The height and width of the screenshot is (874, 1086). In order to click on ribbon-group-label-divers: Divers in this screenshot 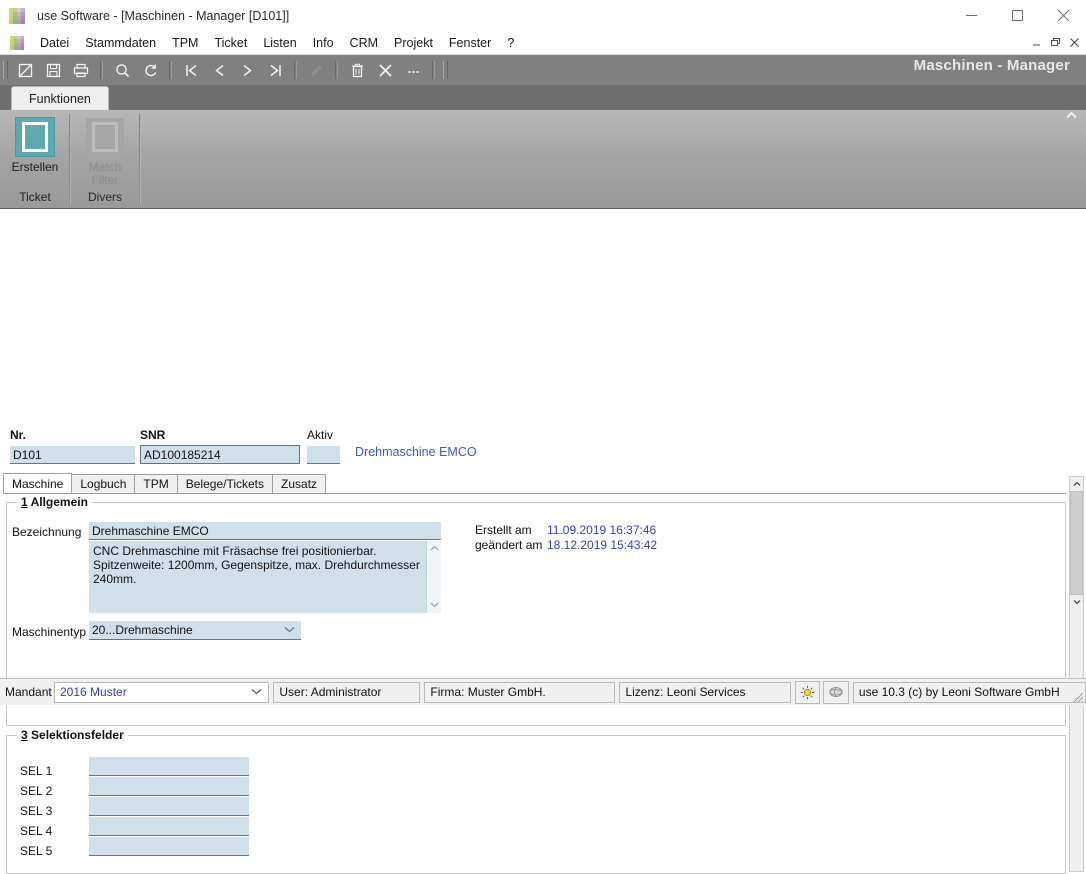, I will do `click(104, 197)`.